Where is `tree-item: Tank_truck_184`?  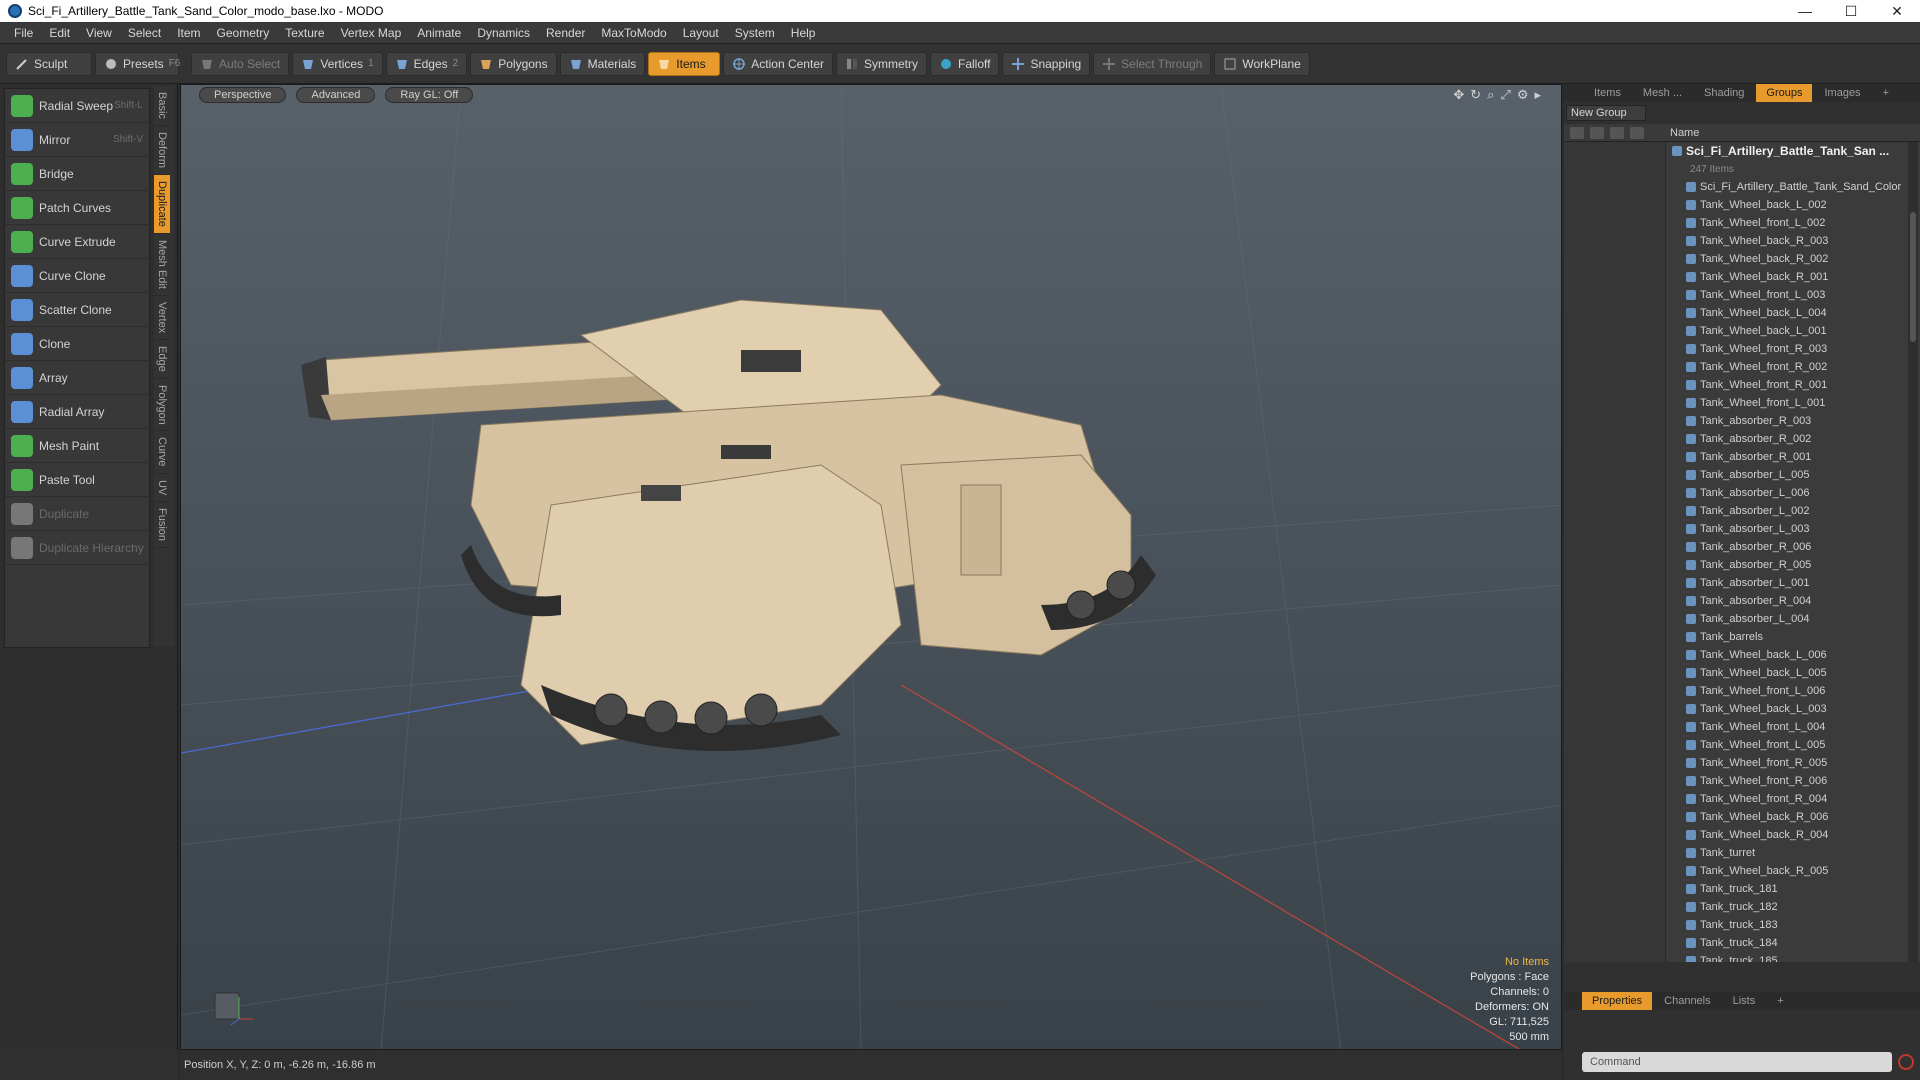
tree-item: Tank_truck_184 is located at coordinates (1786, 943).